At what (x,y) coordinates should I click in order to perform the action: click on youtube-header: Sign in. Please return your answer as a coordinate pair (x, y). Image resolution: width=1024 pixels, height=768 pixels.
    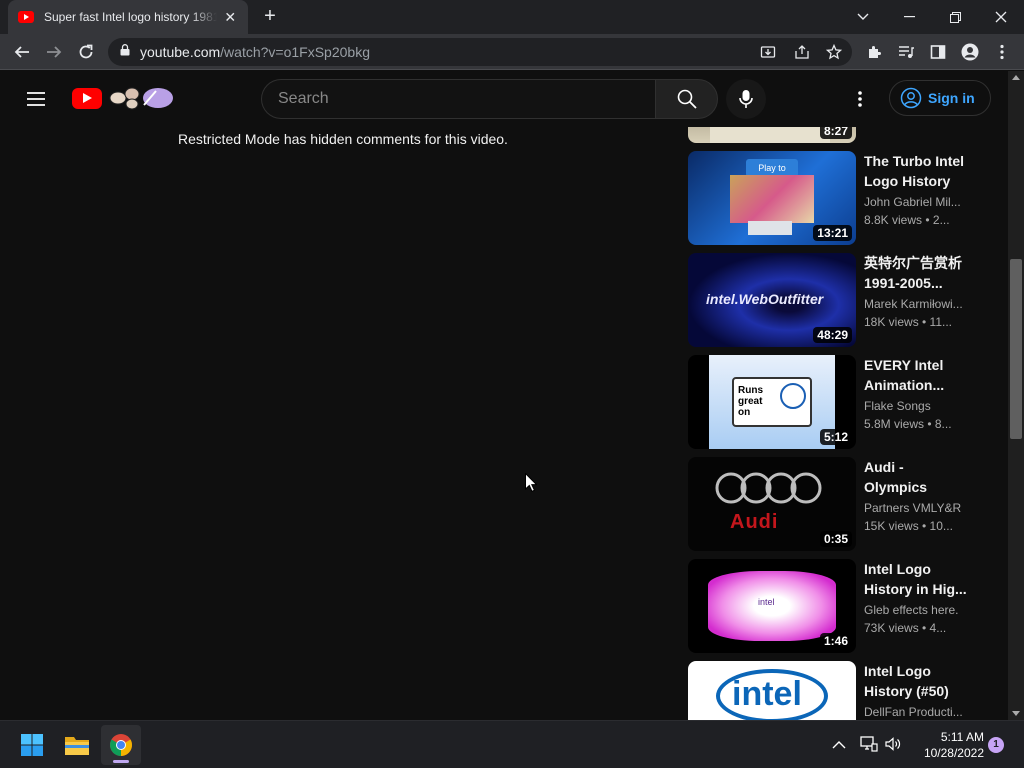
    Looking at the image, I should click on (504, 99).